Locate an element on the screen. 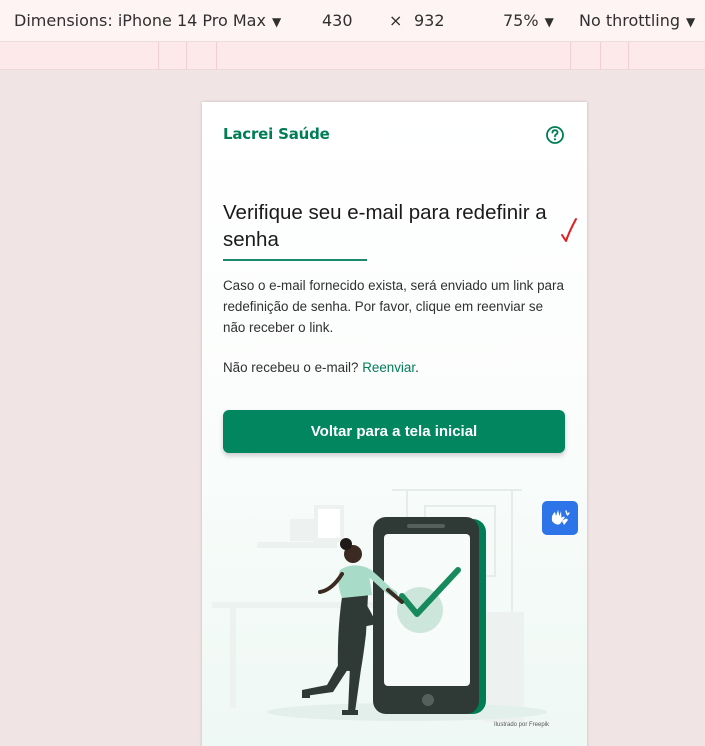 The height and width of the screenshot is (746, 705). question-circle-icon is located at coordinates (555, 135).